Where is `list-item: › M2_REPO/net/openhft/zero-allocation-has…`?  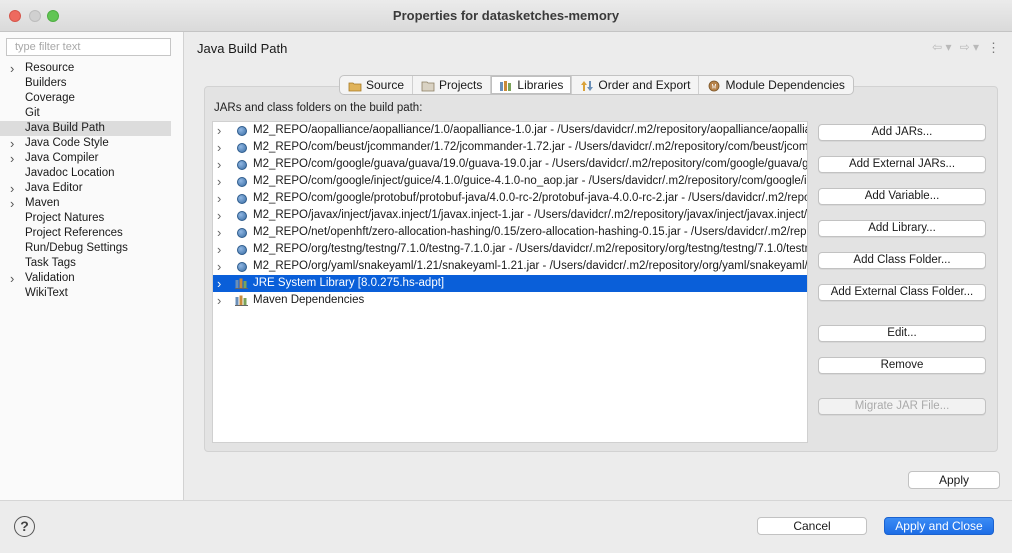
list-item: › M2_REPO/net/openhft/zero-allocation-has… is located at coordinates (510, 232).